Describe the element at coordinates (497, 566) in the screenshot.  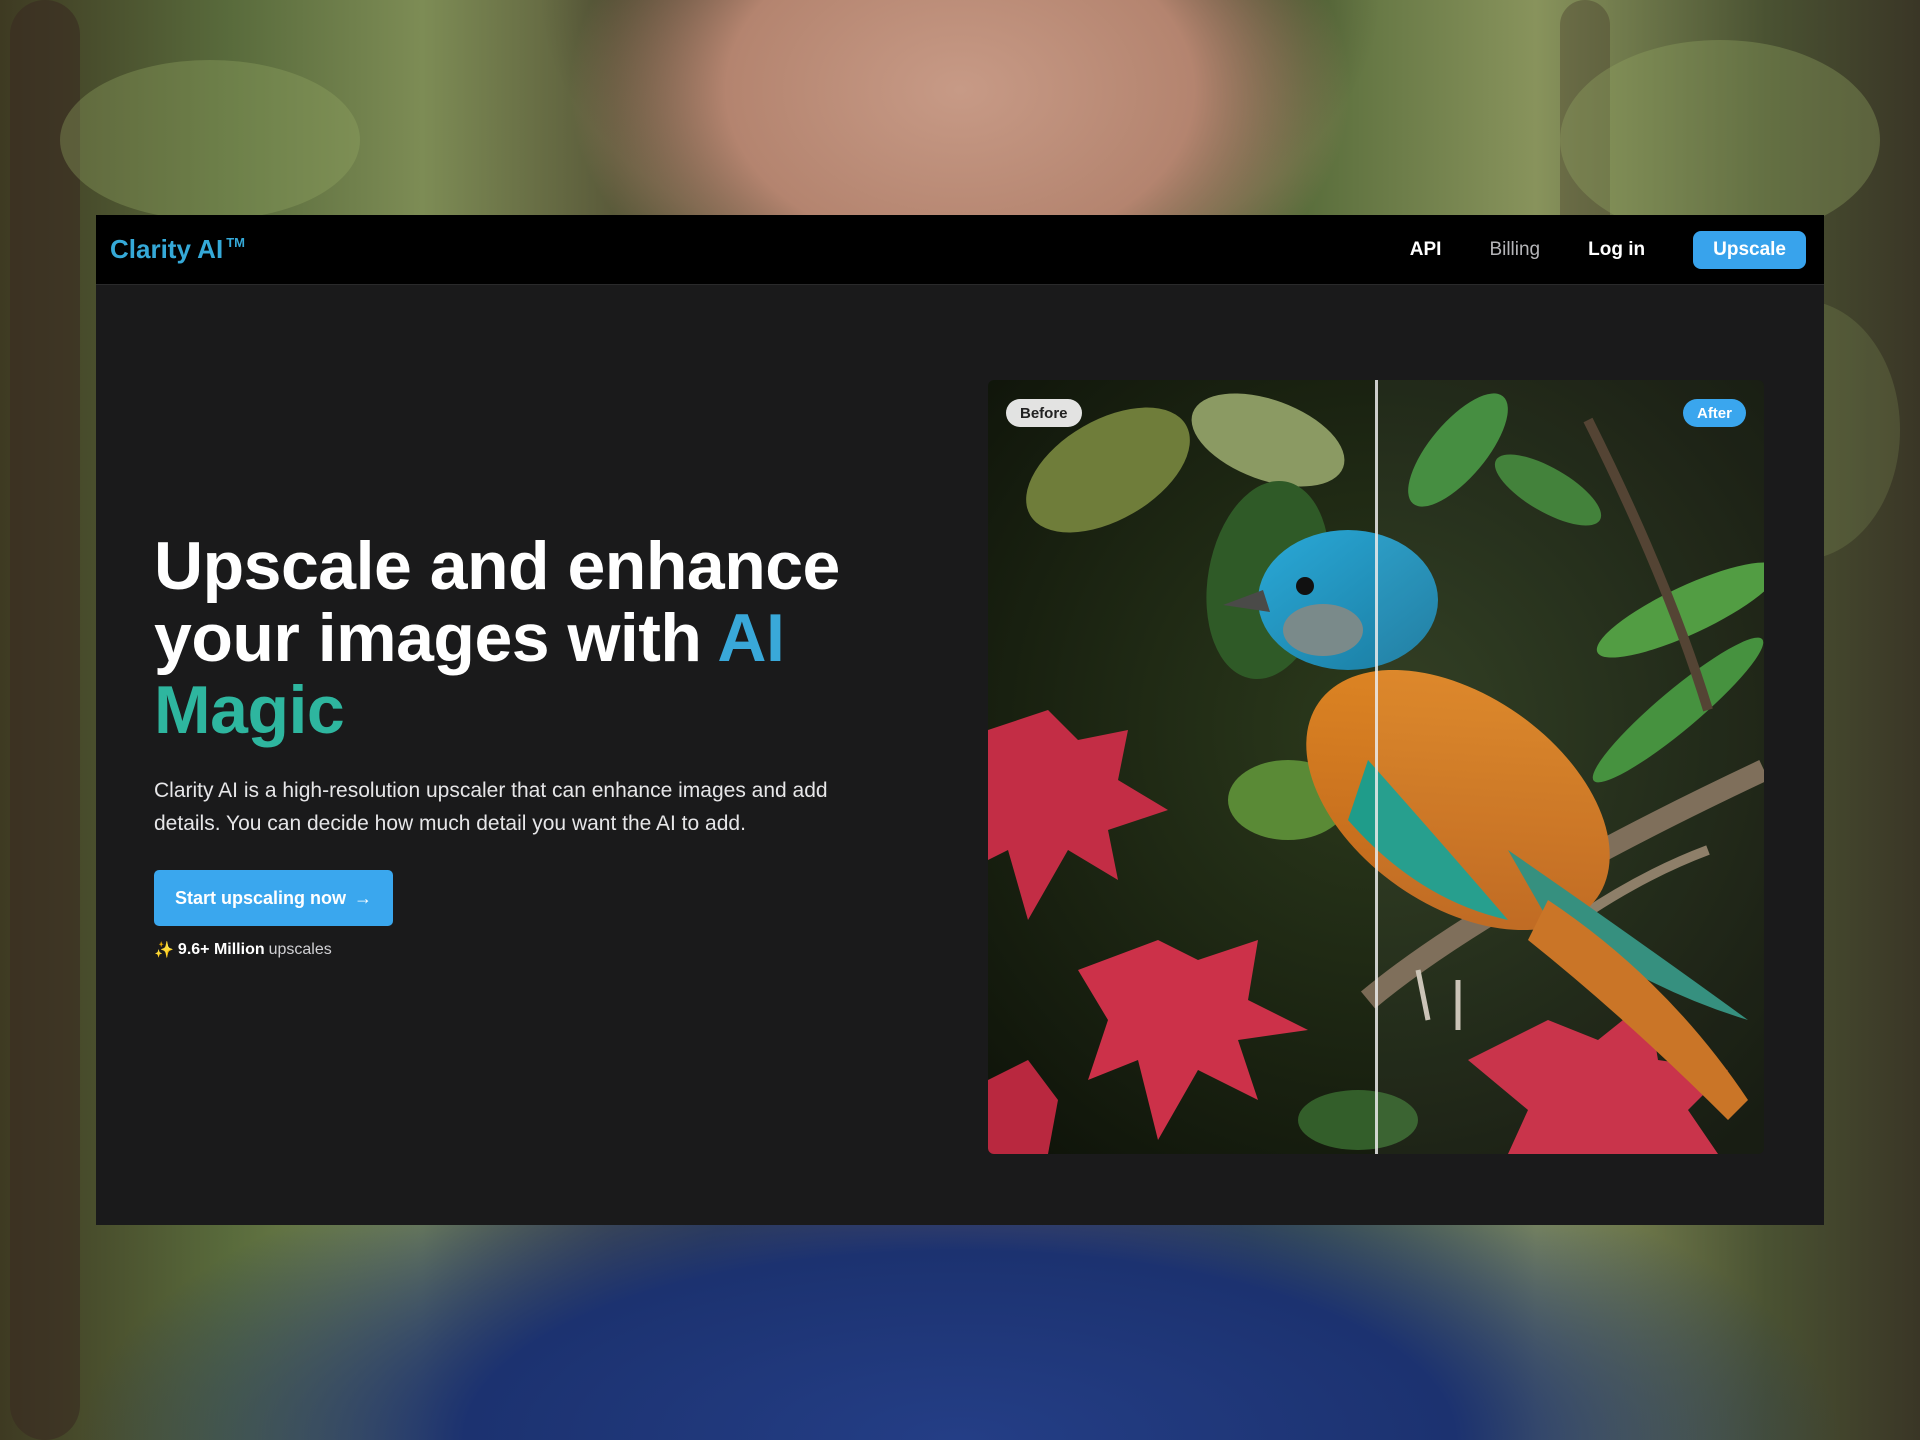
I see `hero-title-line1: Upscale and enhance` at that location.